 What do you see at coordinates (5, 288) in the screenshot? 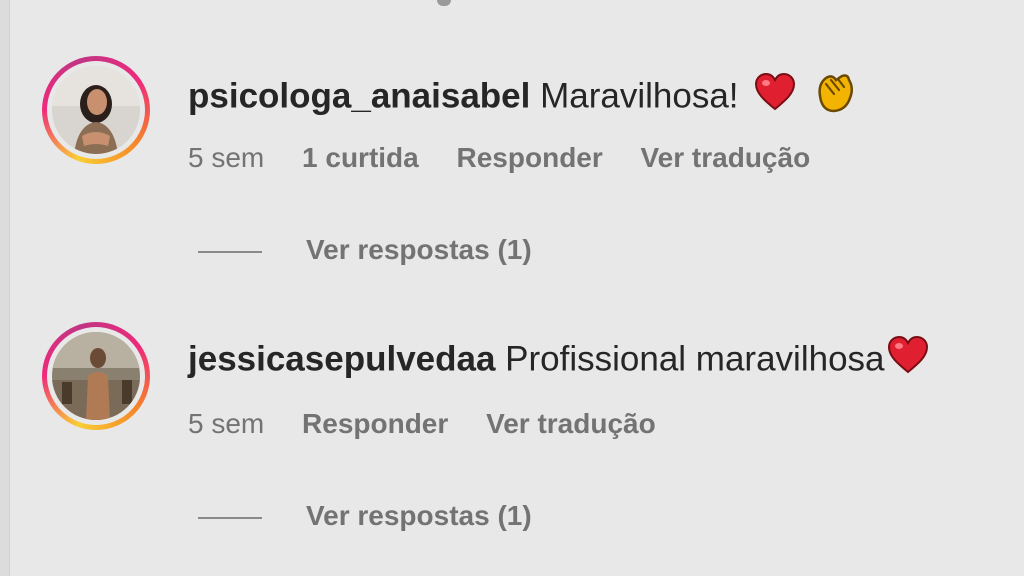
I see `panel-left-border` at bounding box center [5, 288].